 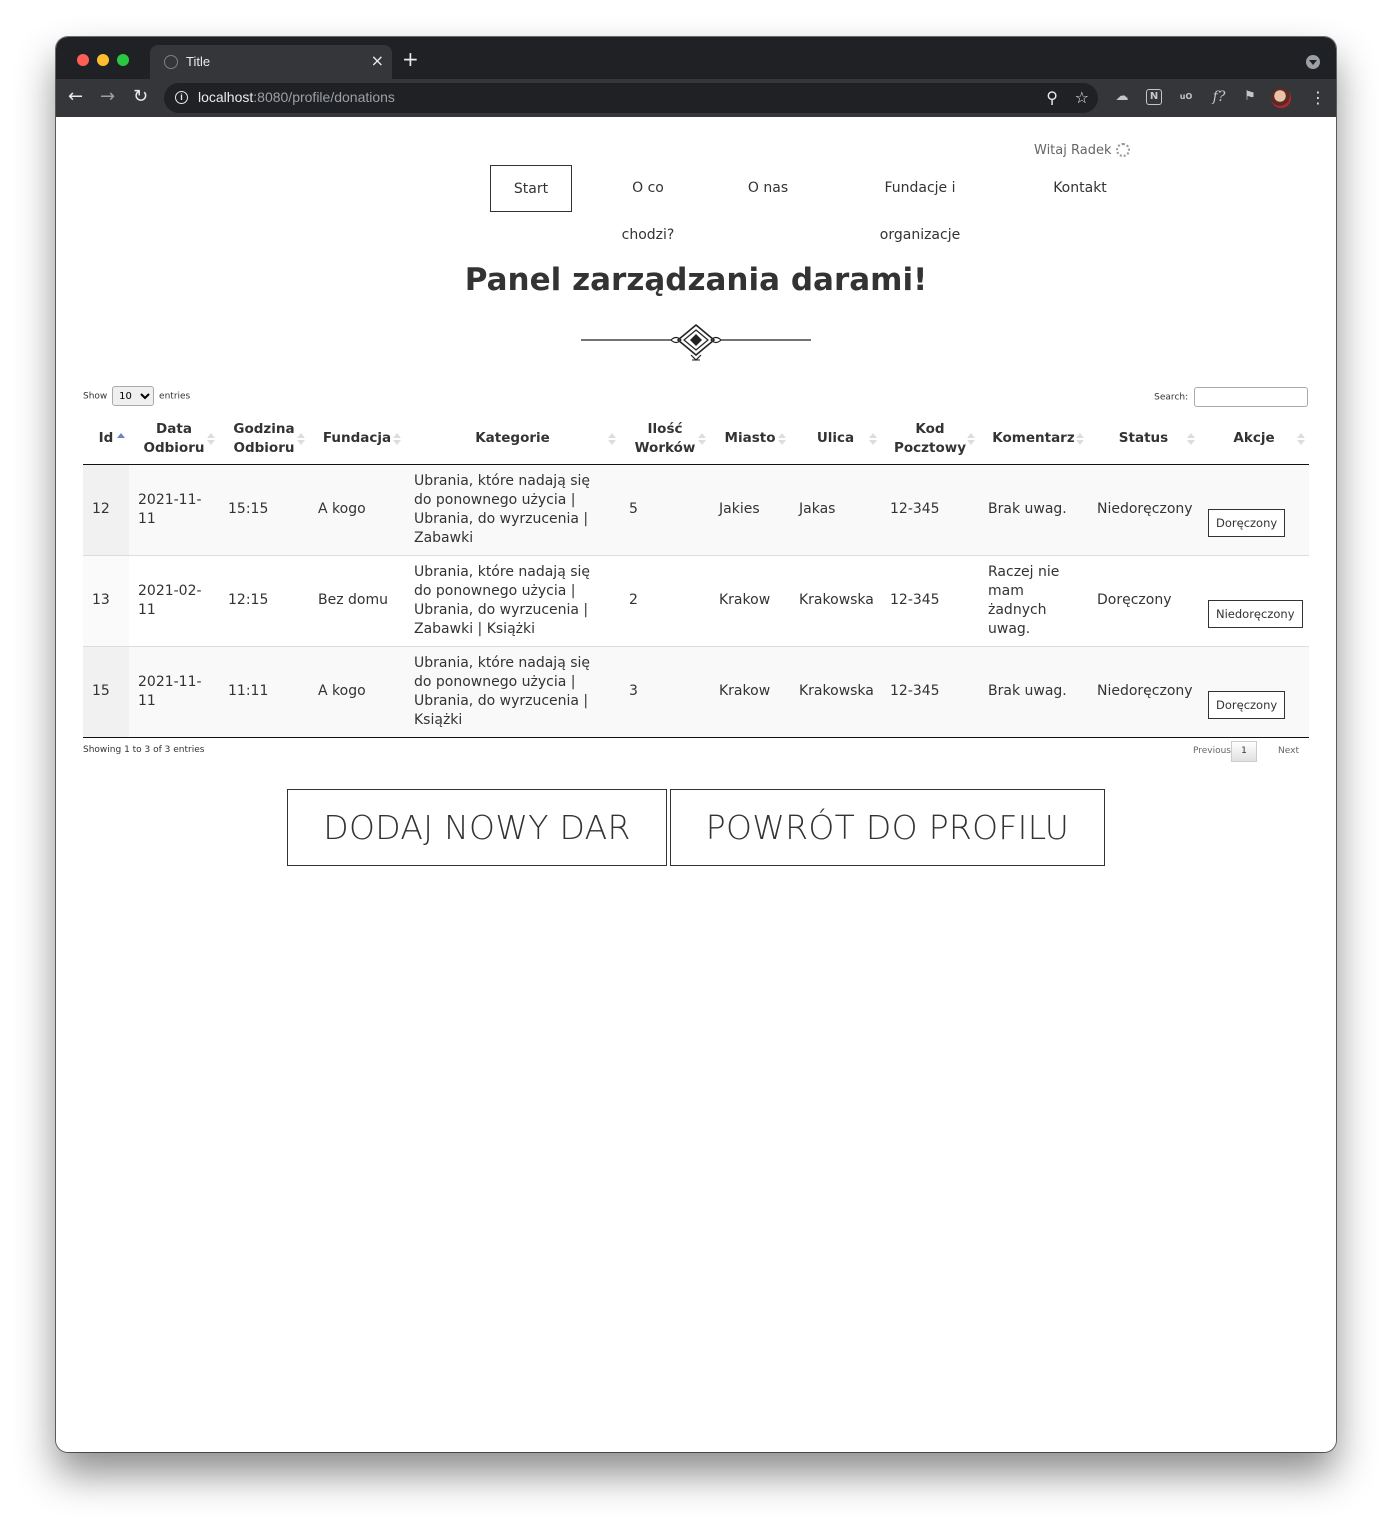 I want to click on cell-foundation: Bez domu, so click(x=357, y=600).